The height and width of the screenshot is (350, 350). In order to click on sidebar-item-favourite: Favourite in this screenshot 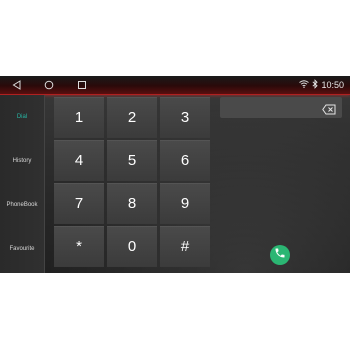, I will do `click(22, 249)`.